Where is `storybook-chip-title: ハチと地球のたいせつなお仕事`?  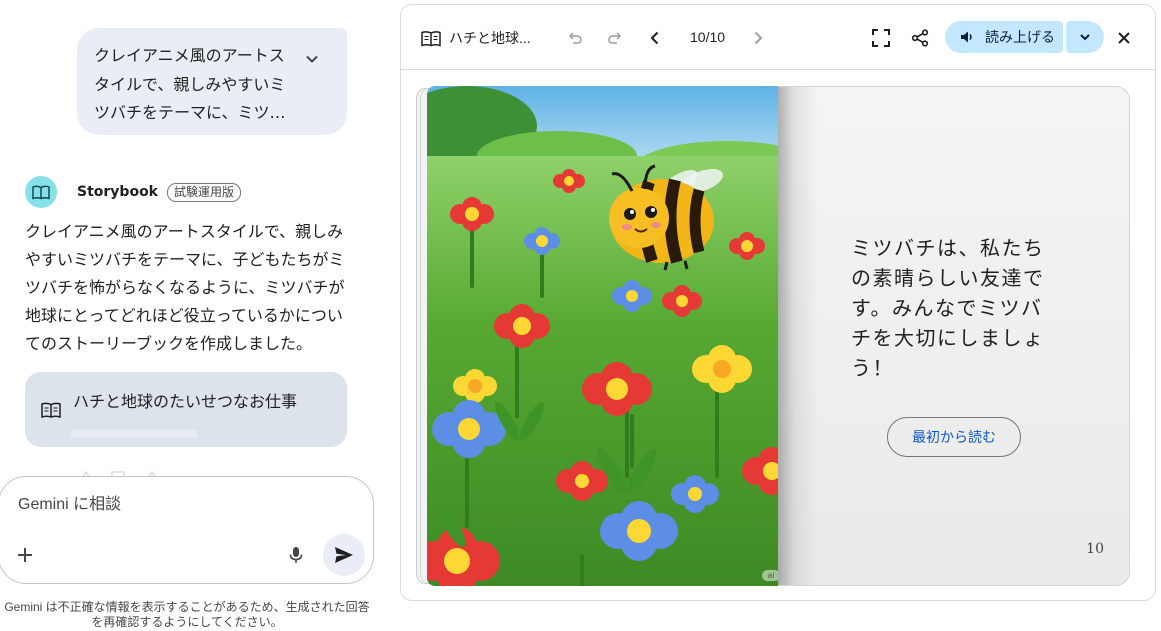 storybook-chip-title: ハチと地球のたいせつなお仕事 is located at coordinates (185, 401).